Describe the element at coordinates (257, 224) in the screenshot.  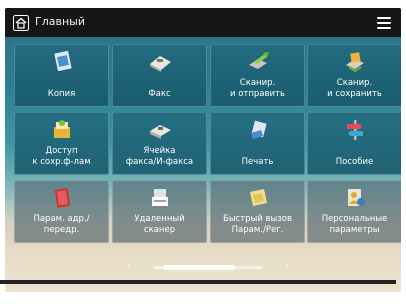
I see `tile-label: Быстрый вызов Парам./Рег.` at that location.